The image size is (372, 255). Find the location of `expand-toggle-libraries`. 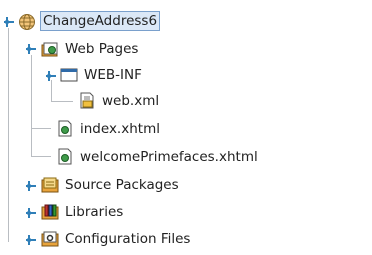

expand-toggle-libraries is located at coordinates (31, 213).